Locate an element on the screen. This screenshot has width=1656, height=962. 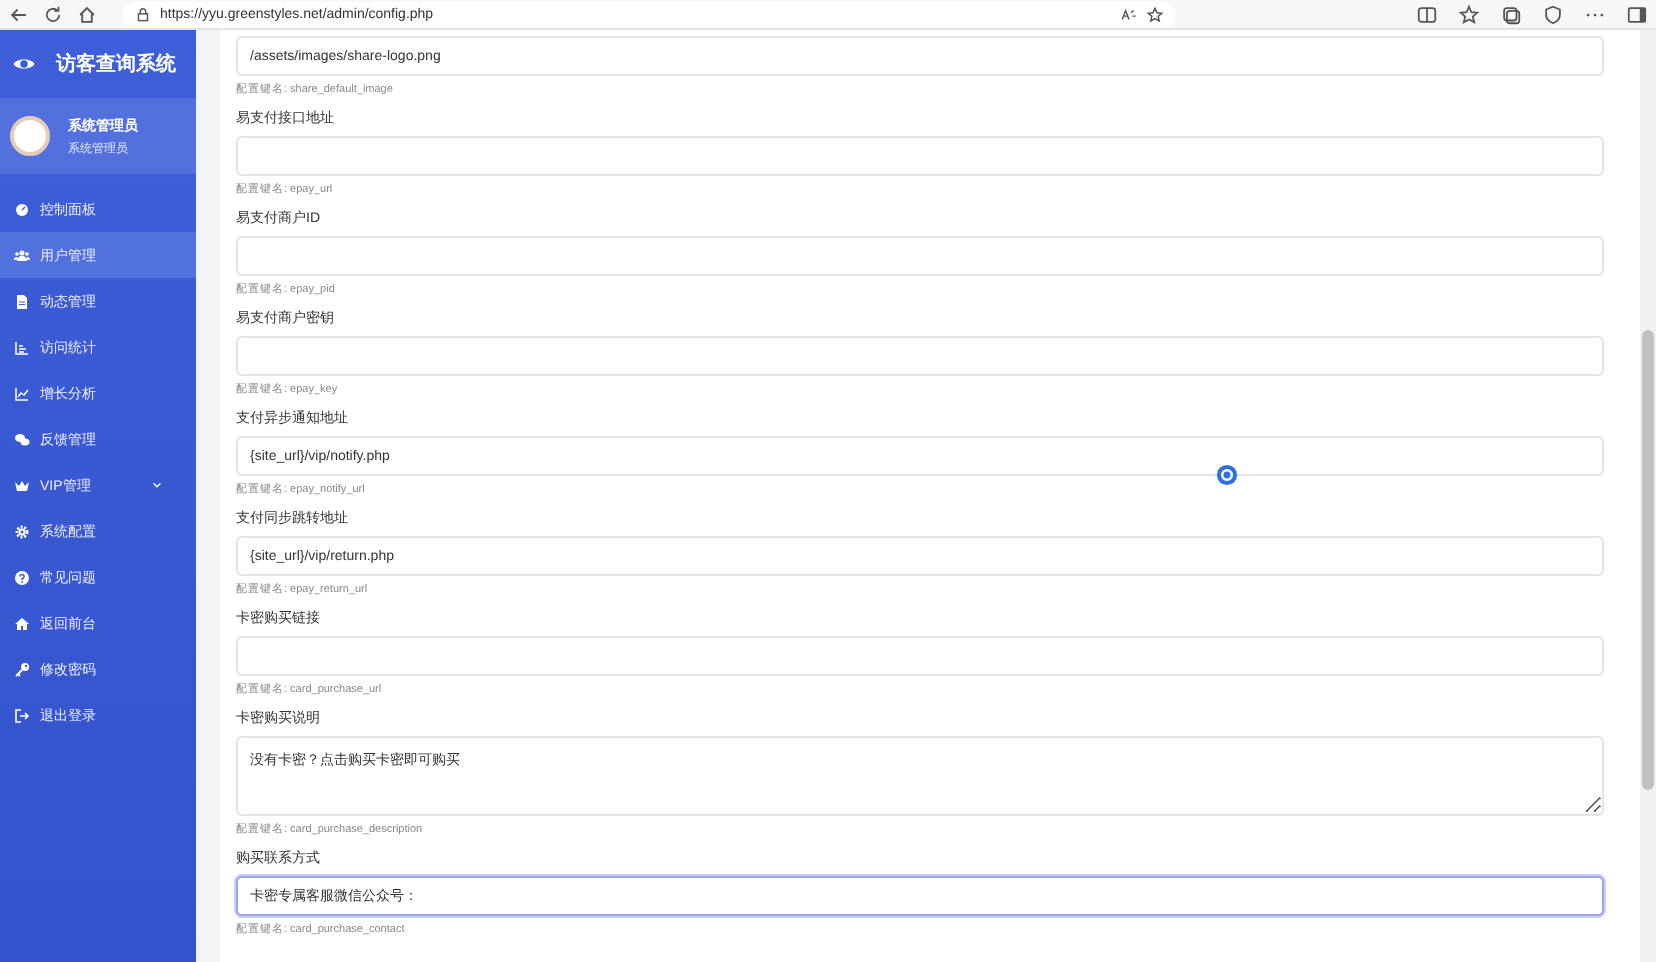
sidebar-toggle-icon is located at coordinates (1637, 14).